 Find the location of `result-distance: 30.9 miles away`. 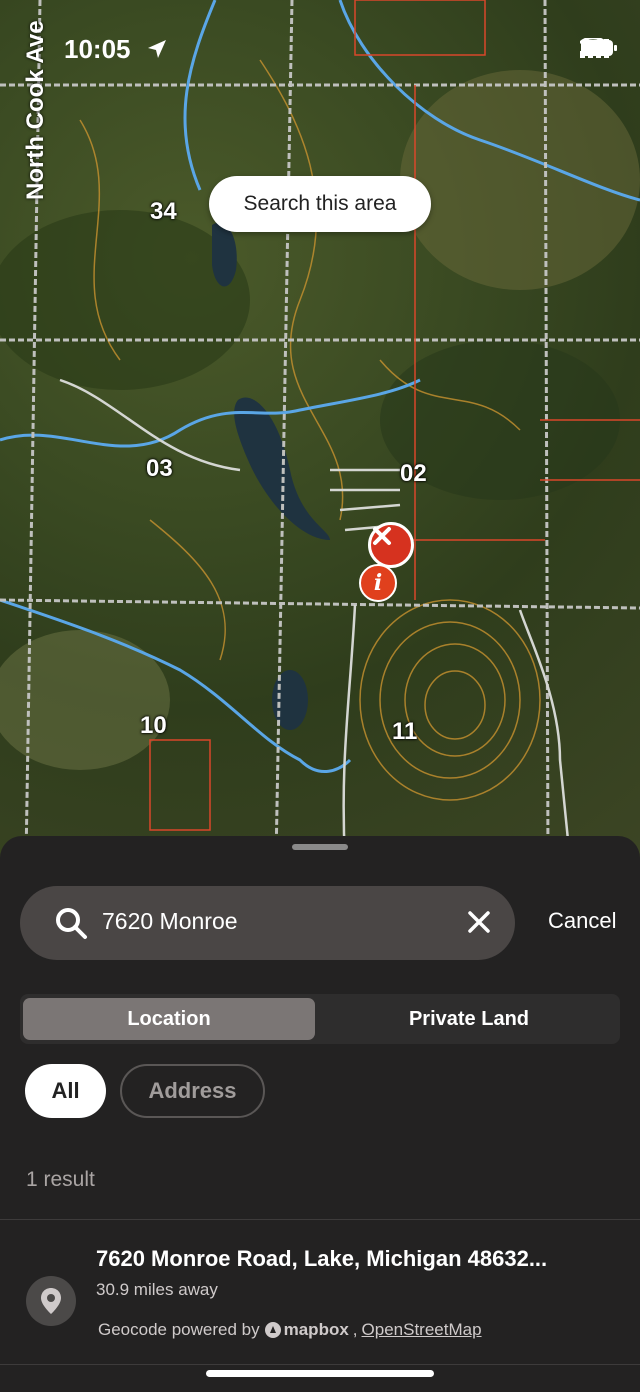

result-distance: 30.9 miles away is located at coordinates (157, 1289).